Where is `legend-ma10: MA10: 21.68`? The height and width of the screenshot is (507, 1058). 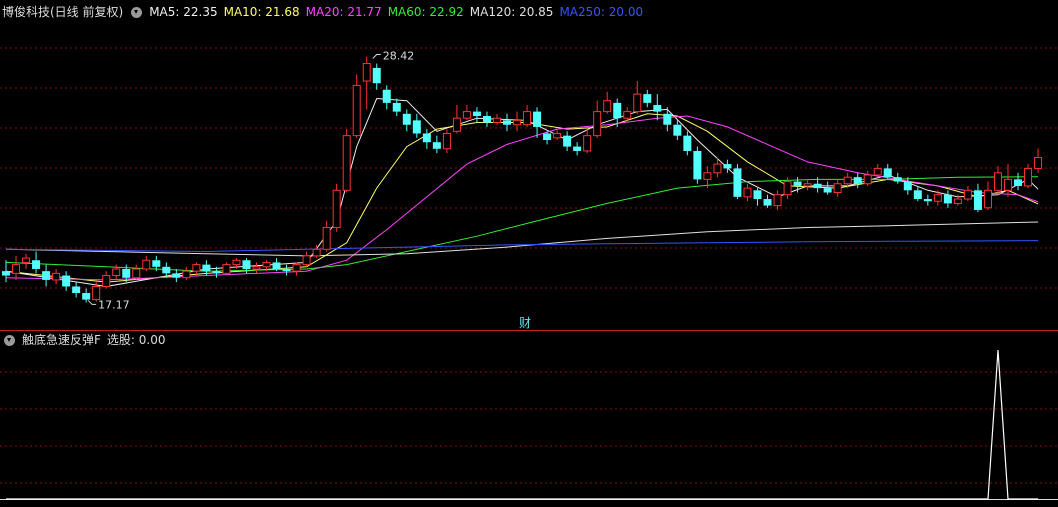
legend-ma10: MA10: 21.68 is located at coordinates (261, 12).